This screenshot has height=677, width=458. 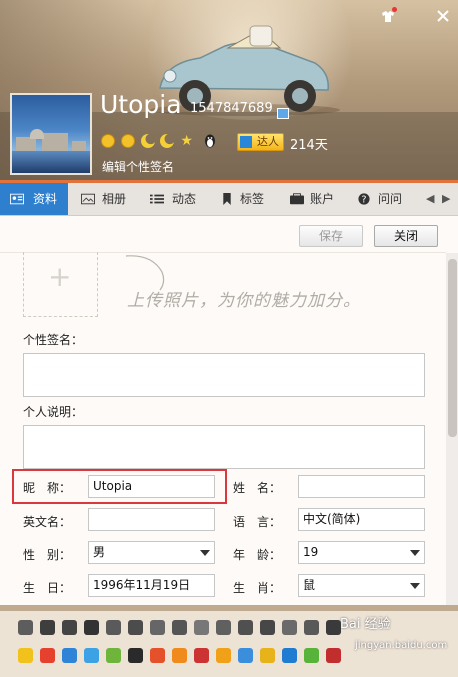 What do you see at coordinates (333, 655) in the screenshot?
I see `ava-badge-icon` at bounding box center [333, 655].